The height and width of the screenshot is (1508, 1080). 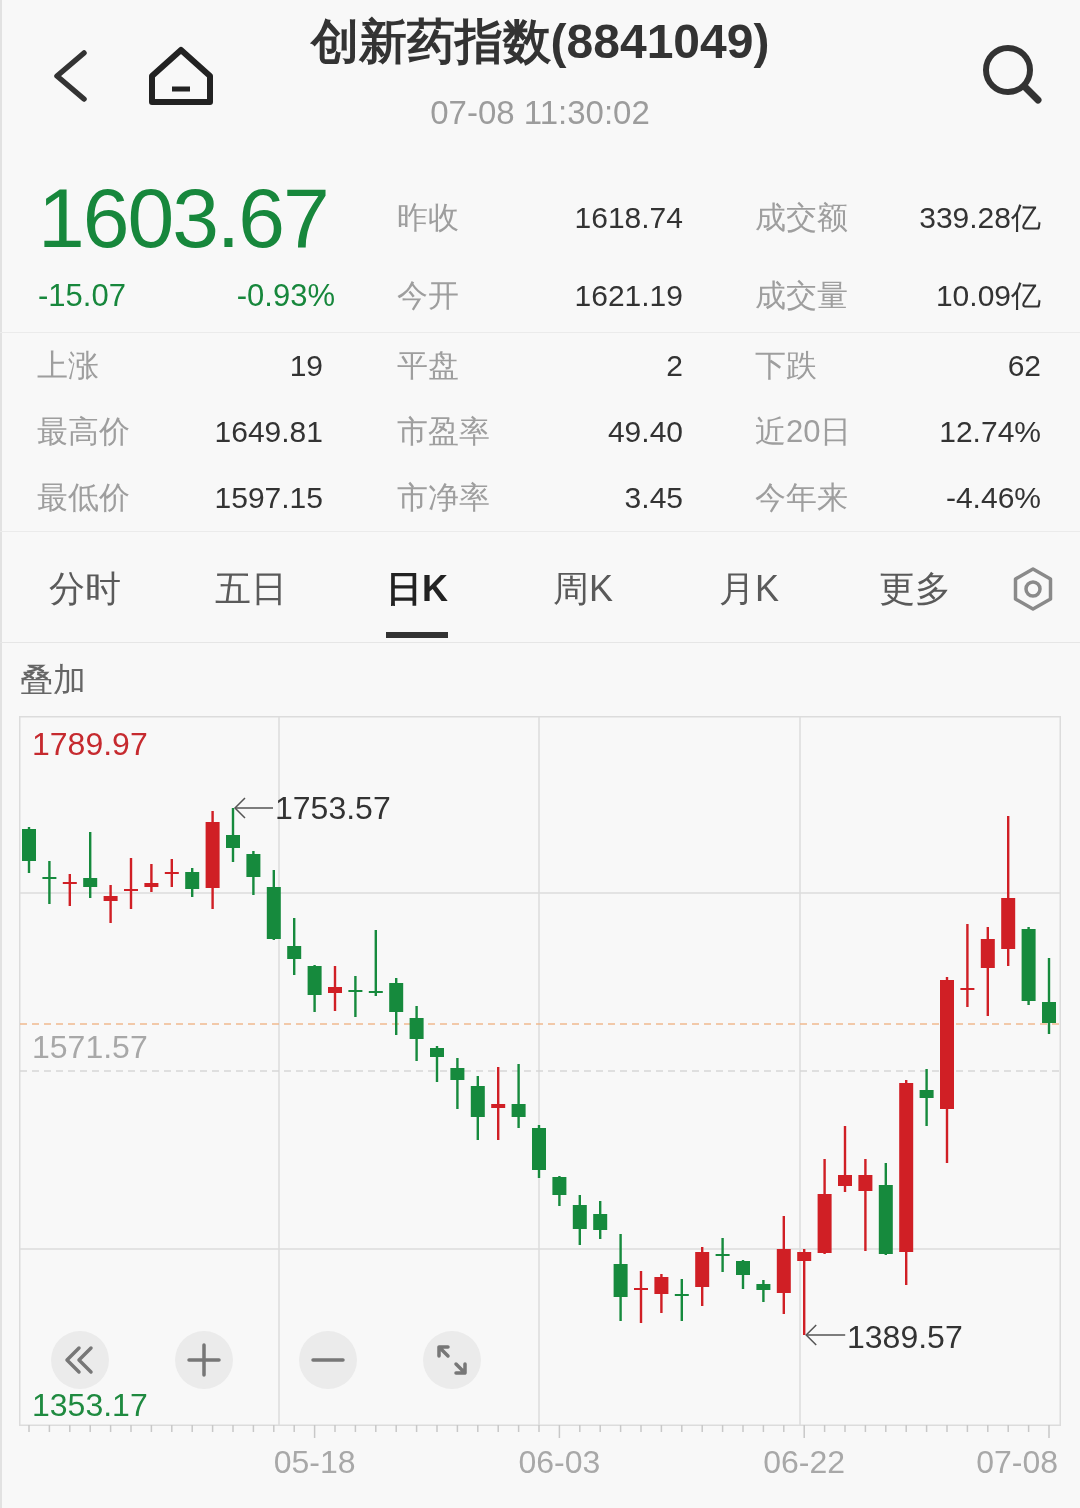 I want to click on period-tab: 更多, so click(x=915, y=587).